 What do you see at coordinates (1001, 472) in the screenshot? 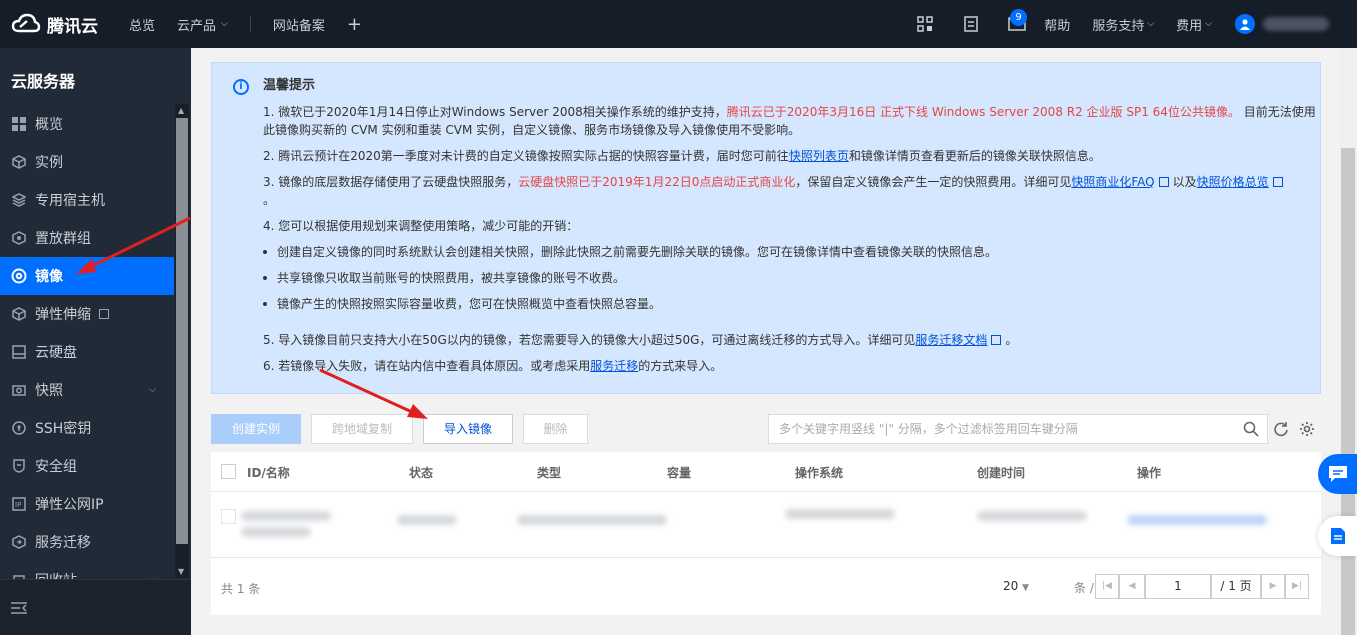
I see `column-created-time: 创建时间` at bounding box center [1001, 472].